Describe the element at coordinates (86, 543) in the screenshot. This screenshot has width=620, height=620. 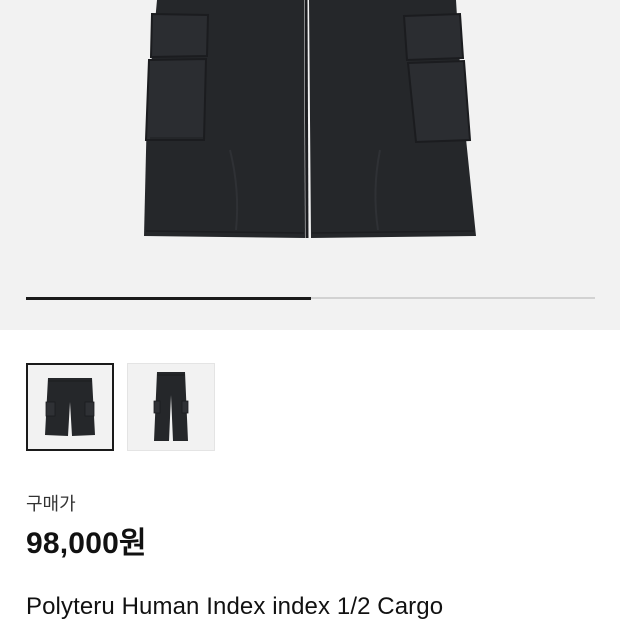
I see `price-value: 98,000원` at that location.